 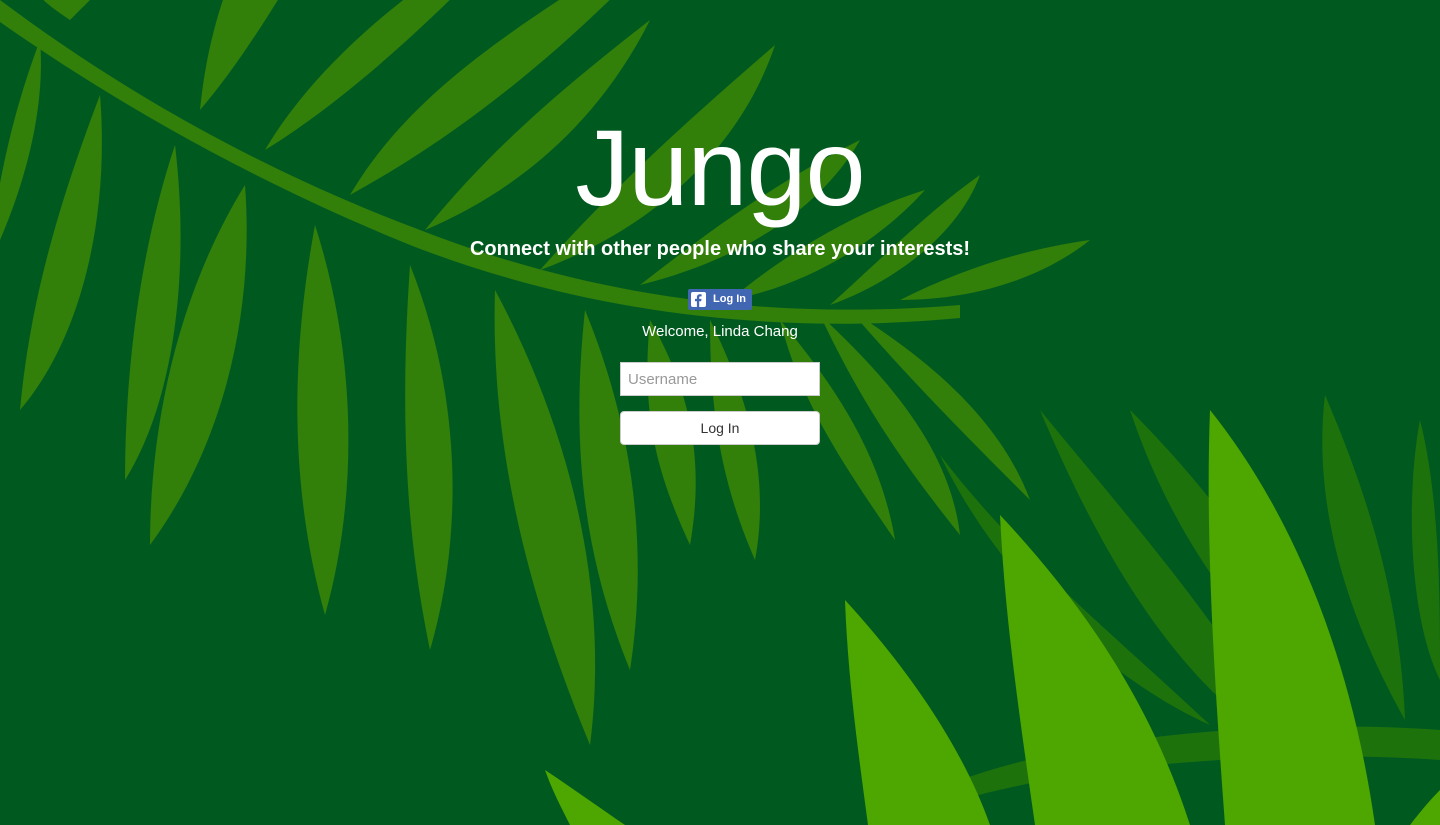 What do you see at coordinates (720, 428) in the screenshot?
I see `login-button: Log In` at bounding box center [720, 428].